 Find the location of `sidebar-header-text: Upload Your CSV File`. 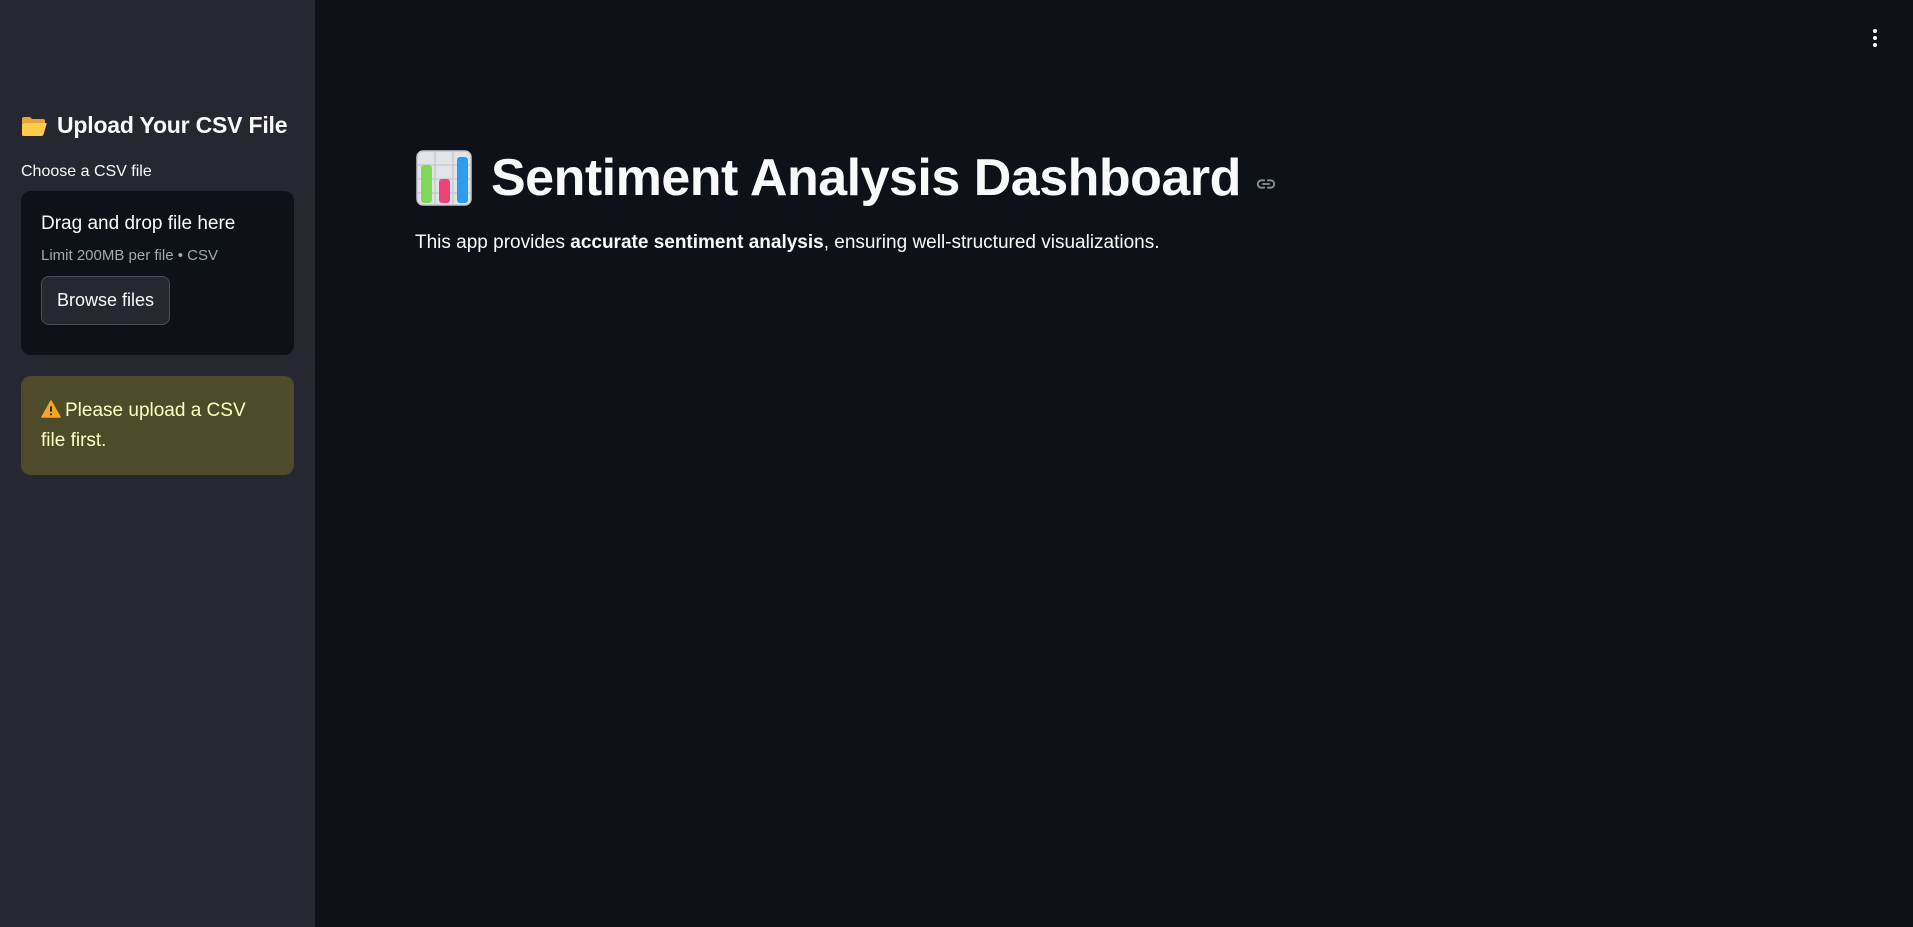

sidebar-header-text: Upload Your CSV File is located at coordinates (172, 125).